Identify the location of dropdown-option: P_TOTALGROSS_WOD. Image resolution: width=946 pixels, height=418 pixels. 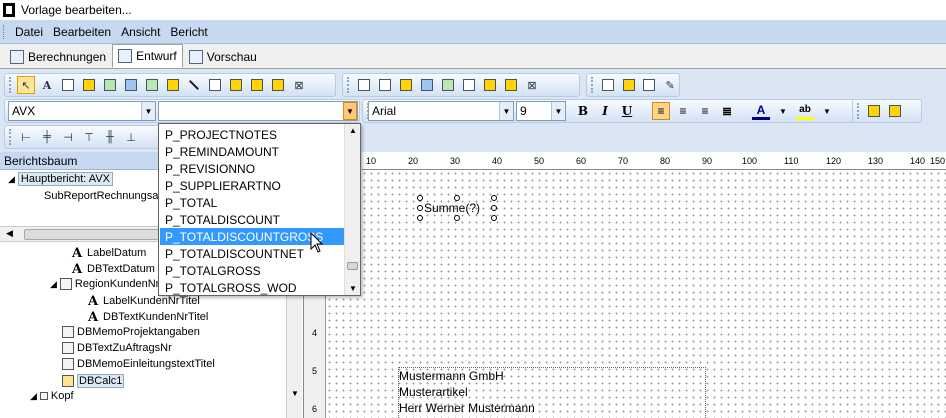
(252, 287).